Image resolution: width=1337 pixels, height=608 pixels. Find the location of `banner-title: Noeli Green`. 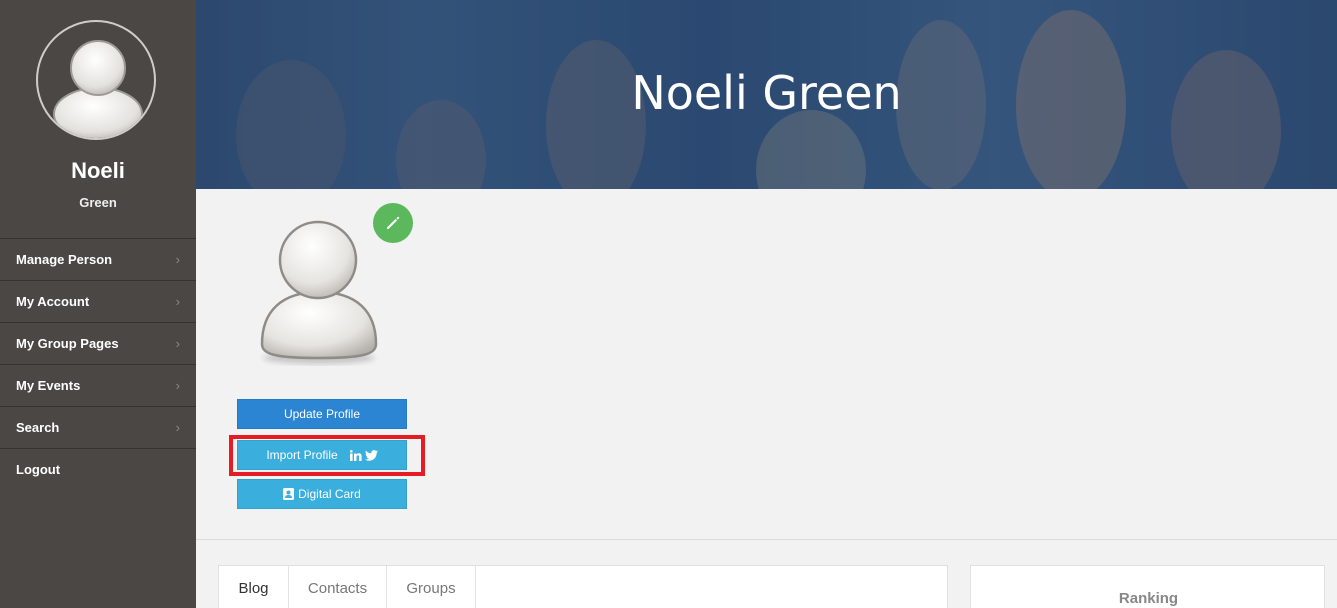

banner-title: Noeli Green is located at coordinates (766, 93).